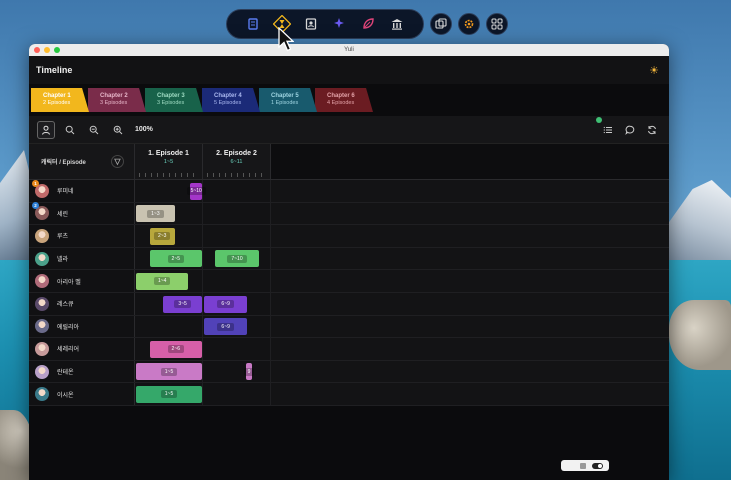 The width and height of the screenshot is (731, 480). Describe the element at coordinates (339, 24) in the screenshot. I see `sparkle-icon` at that location.